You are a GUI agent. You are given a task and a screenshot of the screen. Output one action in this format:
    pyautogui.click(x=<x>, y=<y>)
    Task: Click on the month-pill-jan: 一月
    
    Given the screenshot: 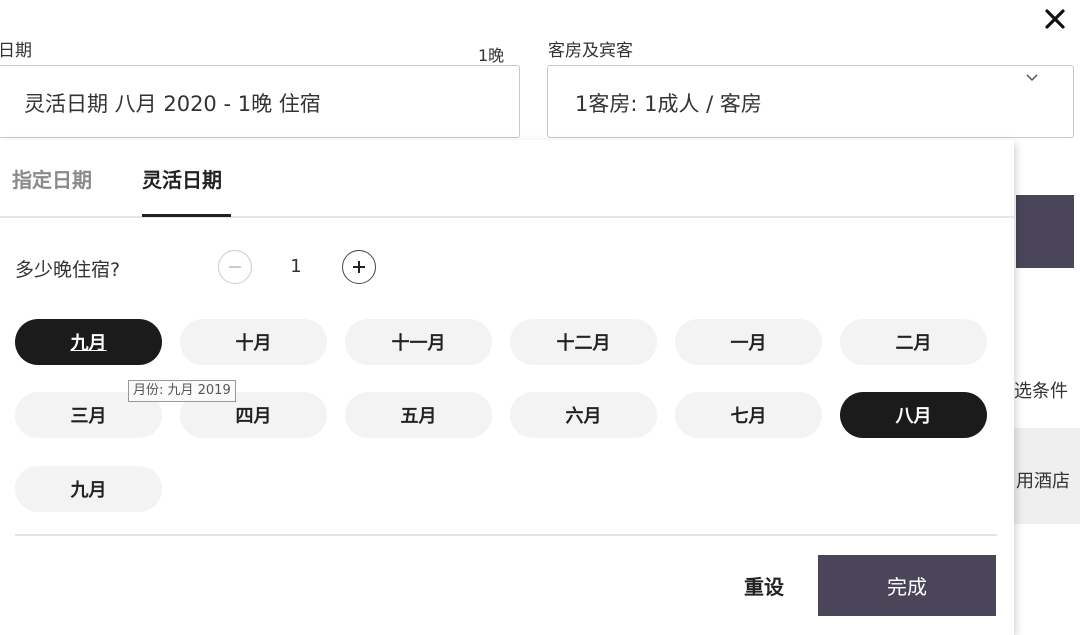 What is the action you would take?
    pyautogui.click(x=748, y=342)
    